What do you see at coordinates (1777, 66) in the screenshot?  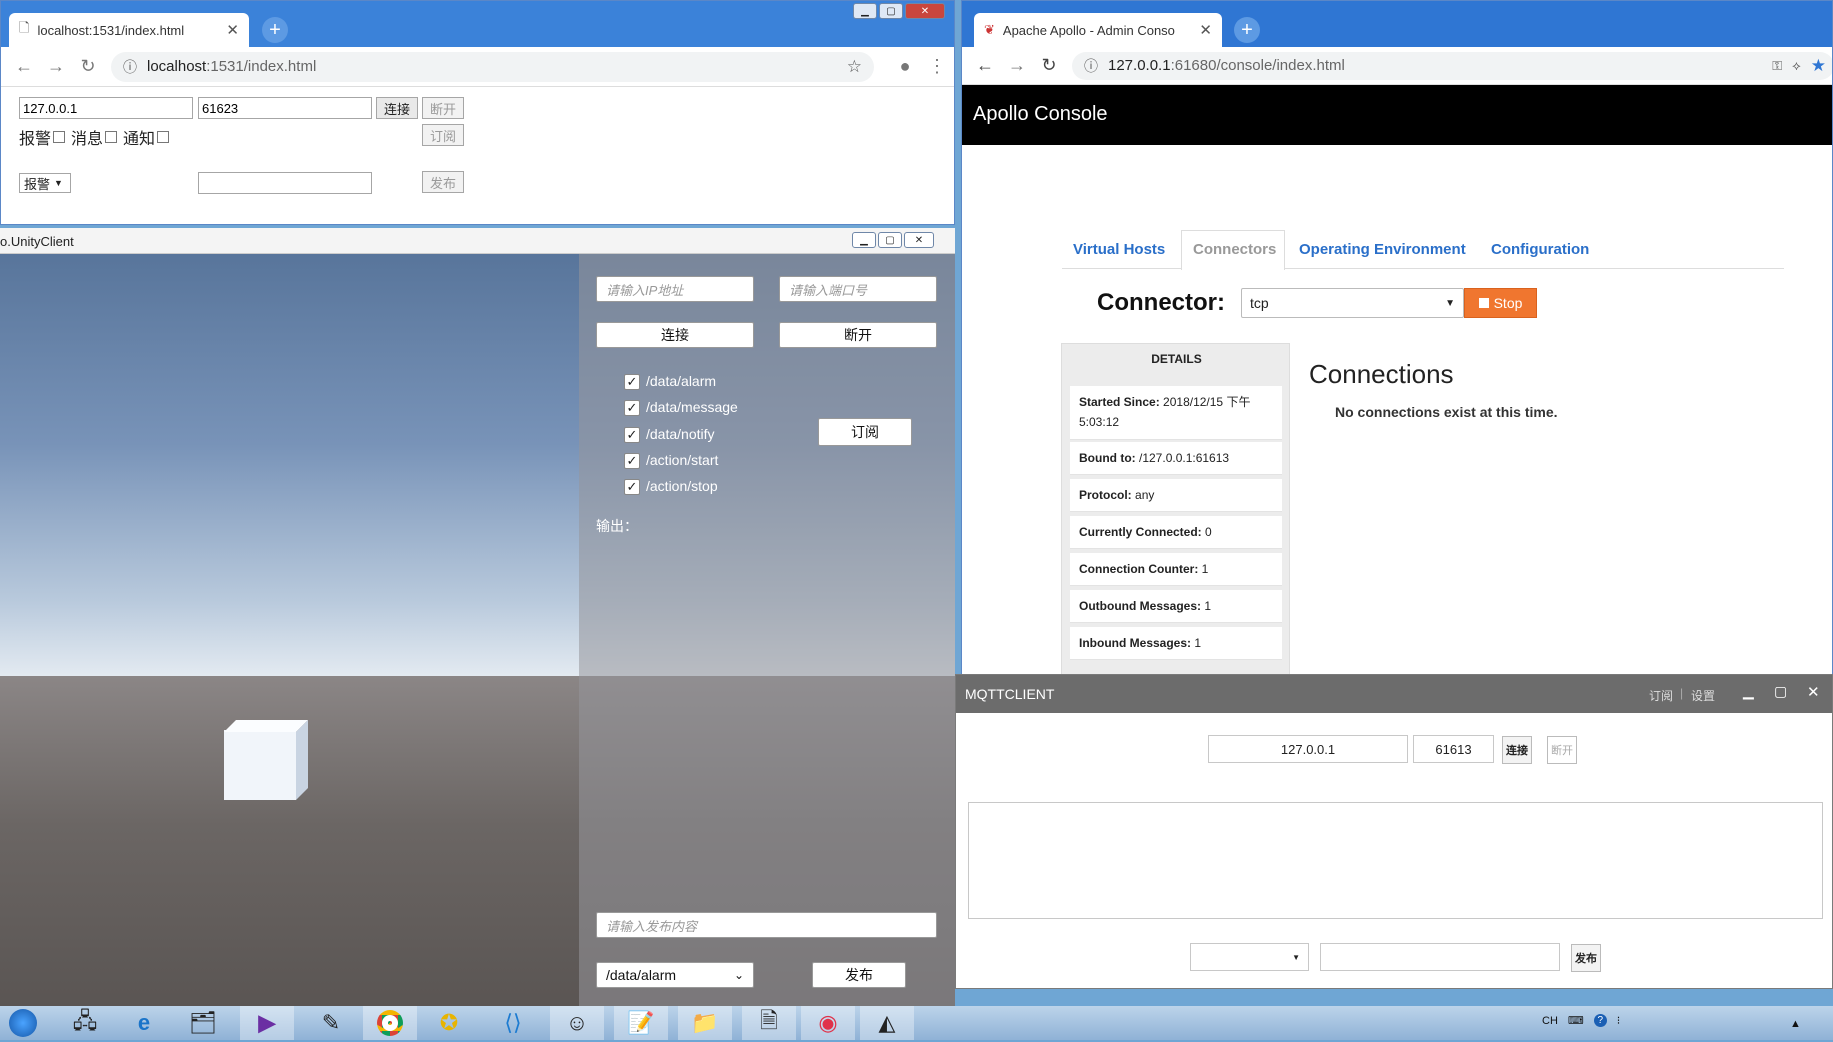 I see `key-icon: ⚿` at bounding box center [1777, 66].